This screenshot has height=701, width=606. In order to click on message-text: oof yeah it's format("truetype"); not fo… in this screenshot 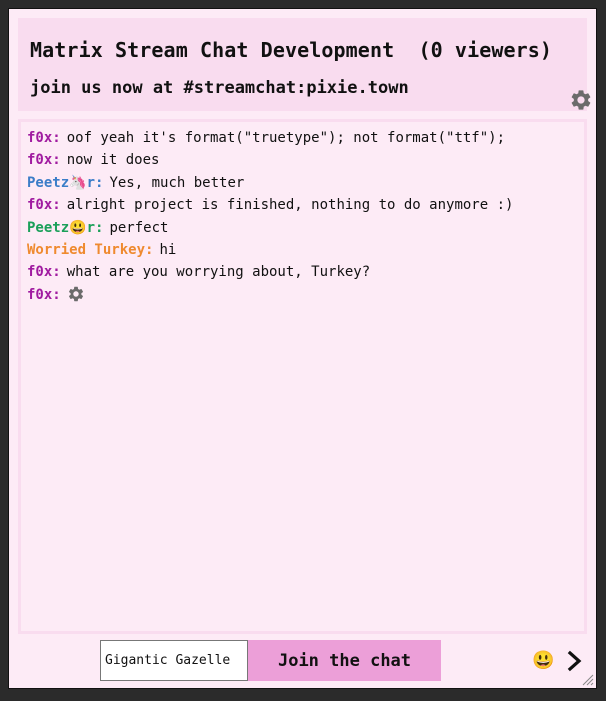, I will do `click(286, 138)`.